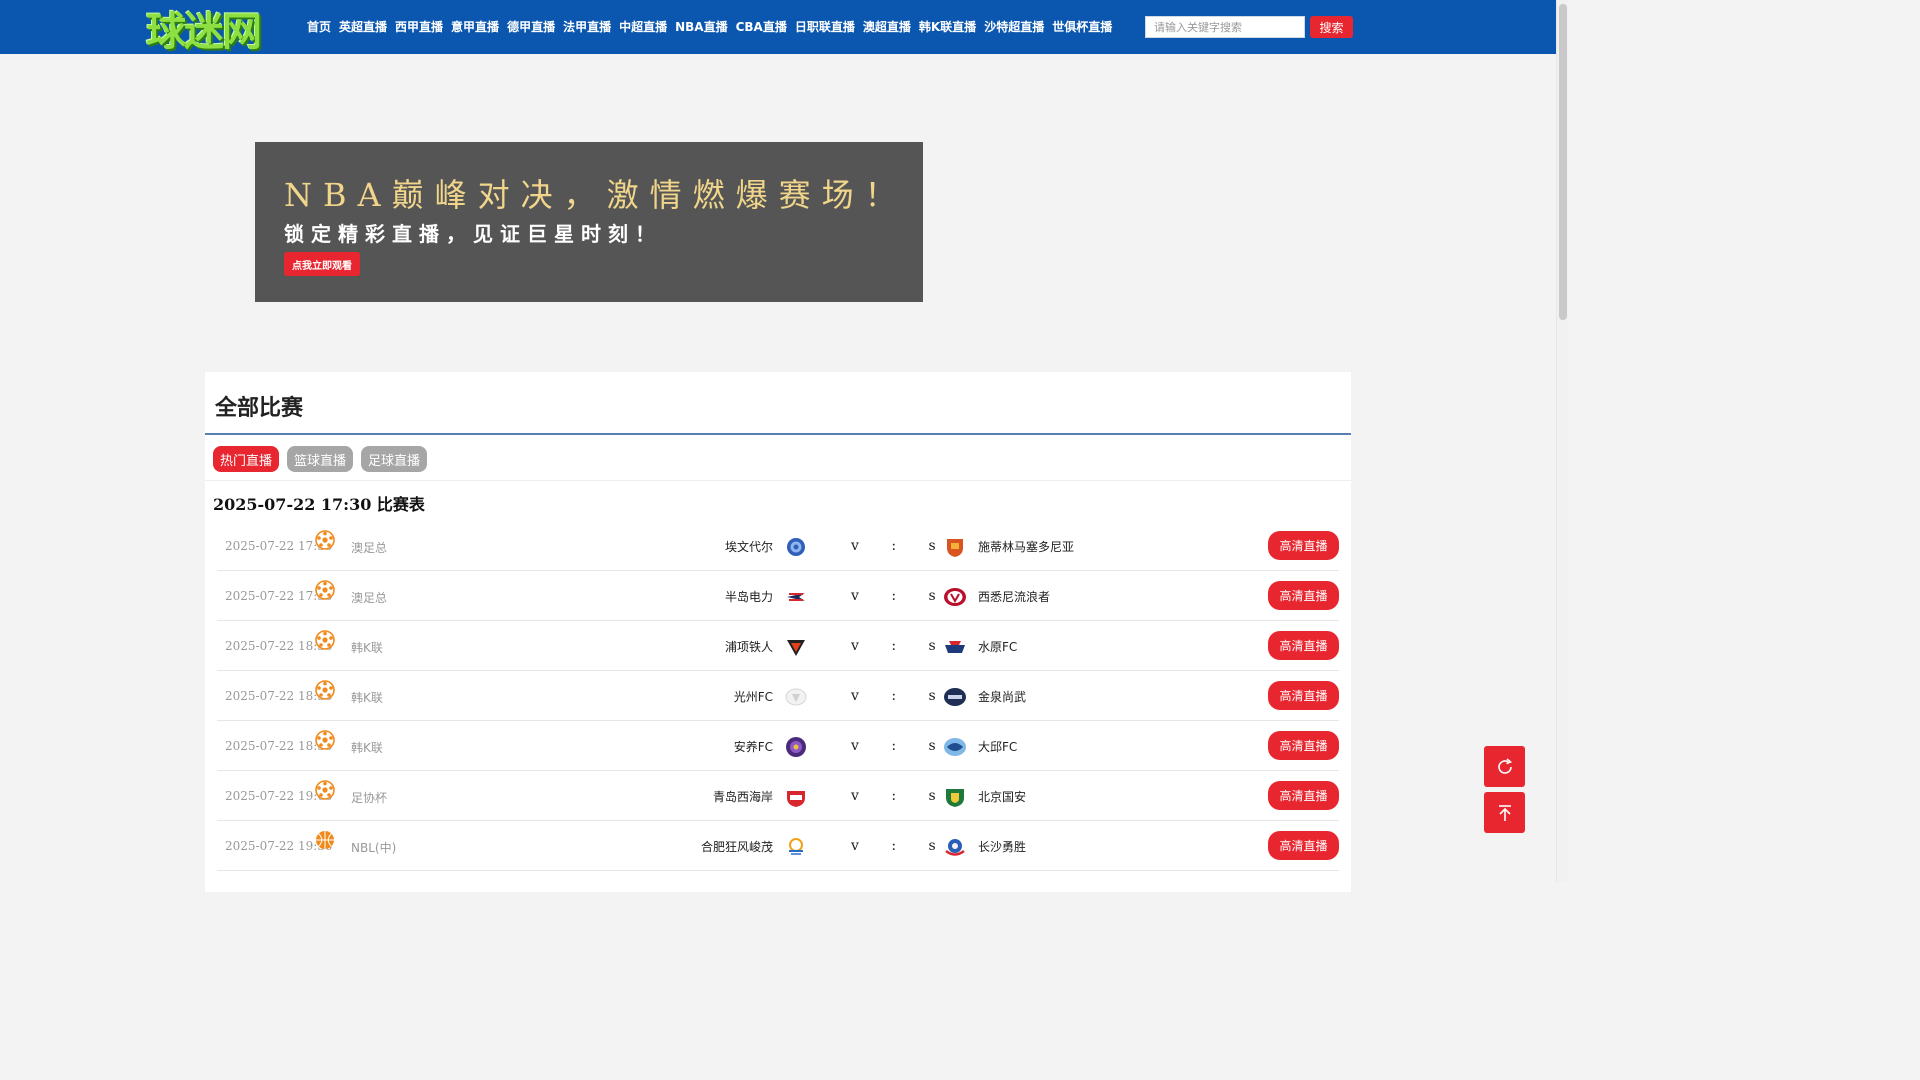  I want to click on away-team-name: 长沙勇胜, so click(1002, 847).